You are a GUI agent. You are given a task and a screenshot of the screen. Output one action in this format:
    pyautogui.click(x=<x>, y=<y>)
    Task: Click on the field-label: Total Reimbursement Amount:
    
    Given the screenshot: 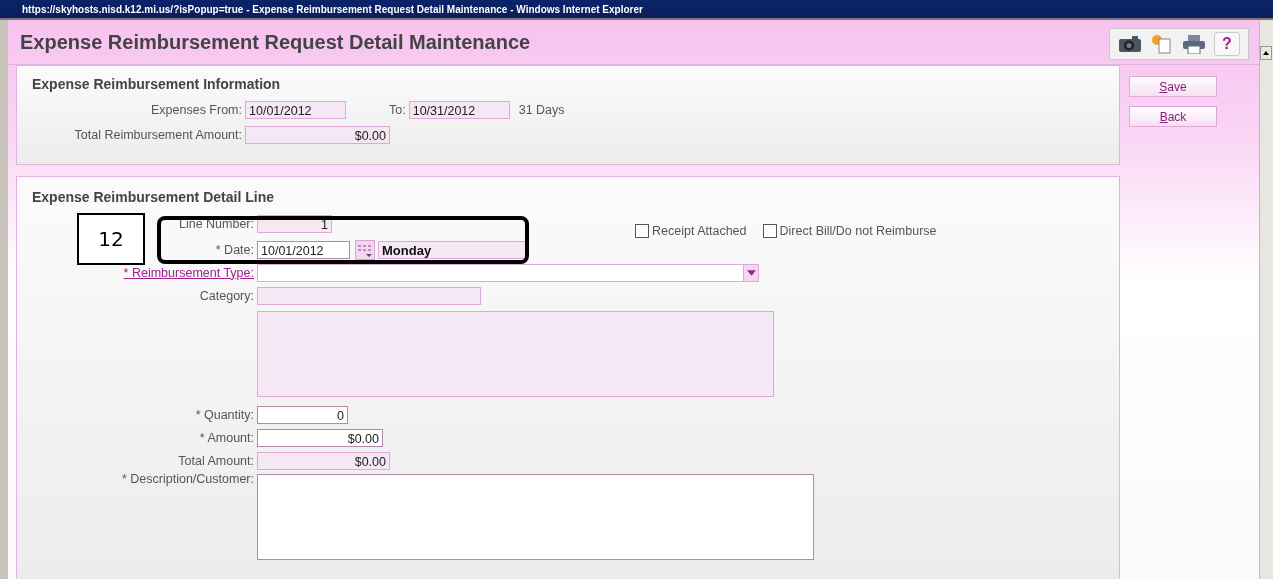 What is the action you would take?
    pyautogui.click(x=157, y=134)
    